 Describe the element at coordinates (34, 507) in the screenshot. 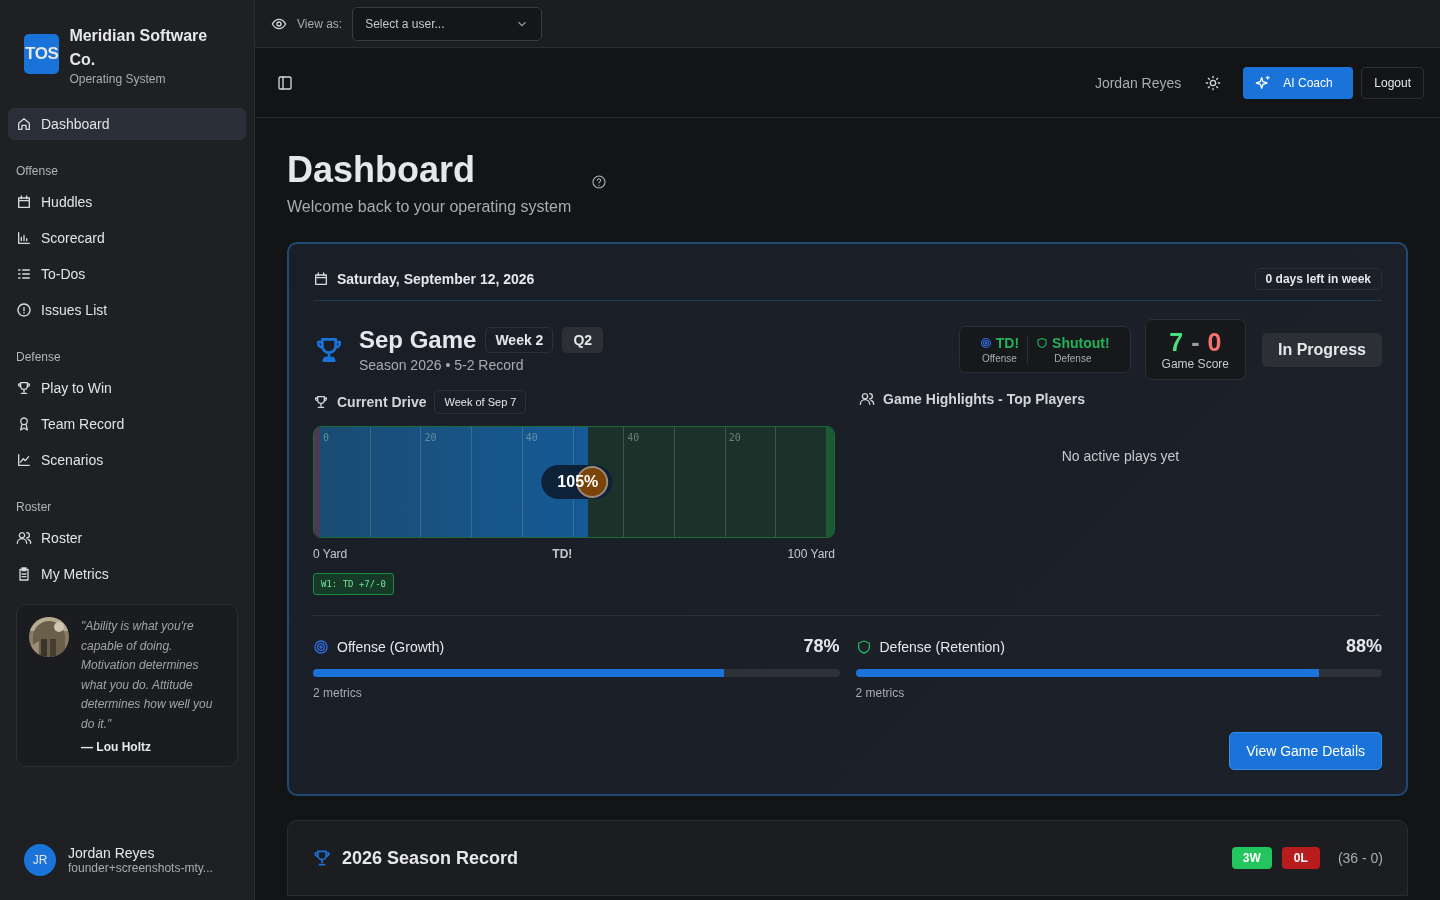

I see `nav-section-title: Roster` at that location.